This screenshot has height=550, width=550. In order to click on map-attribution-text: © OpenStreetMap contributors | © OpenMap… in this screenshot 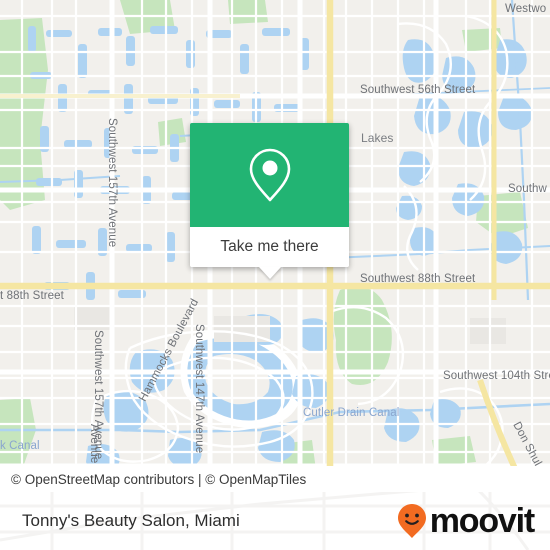, I will do `click(153, 479)`.